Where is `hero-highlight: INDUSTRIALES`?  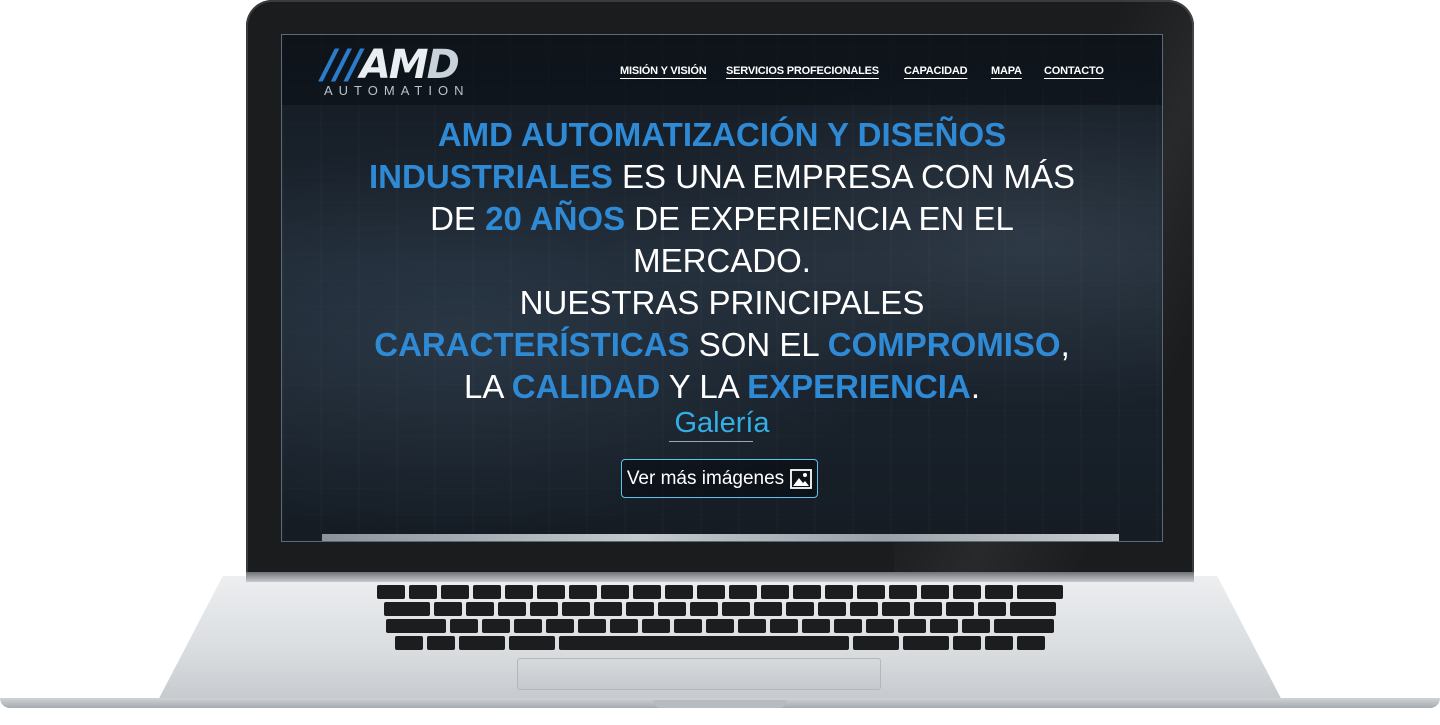 hero-highlight: INDUSTRIALES is located at coordinates (491, 176).